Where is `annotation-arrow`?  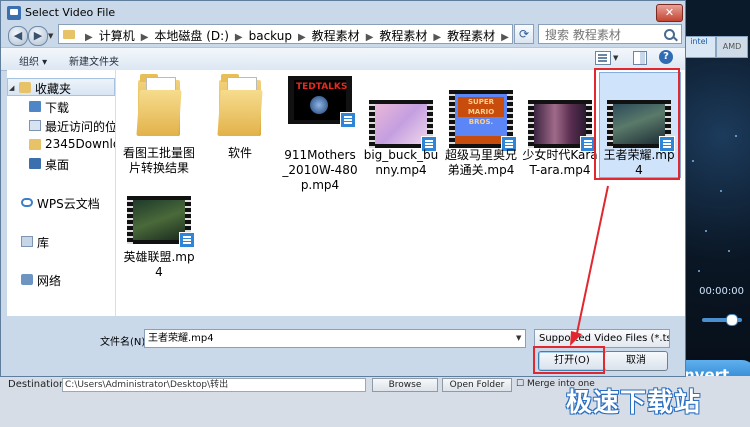 annotation-arrow is located at coordinates (589, 265).